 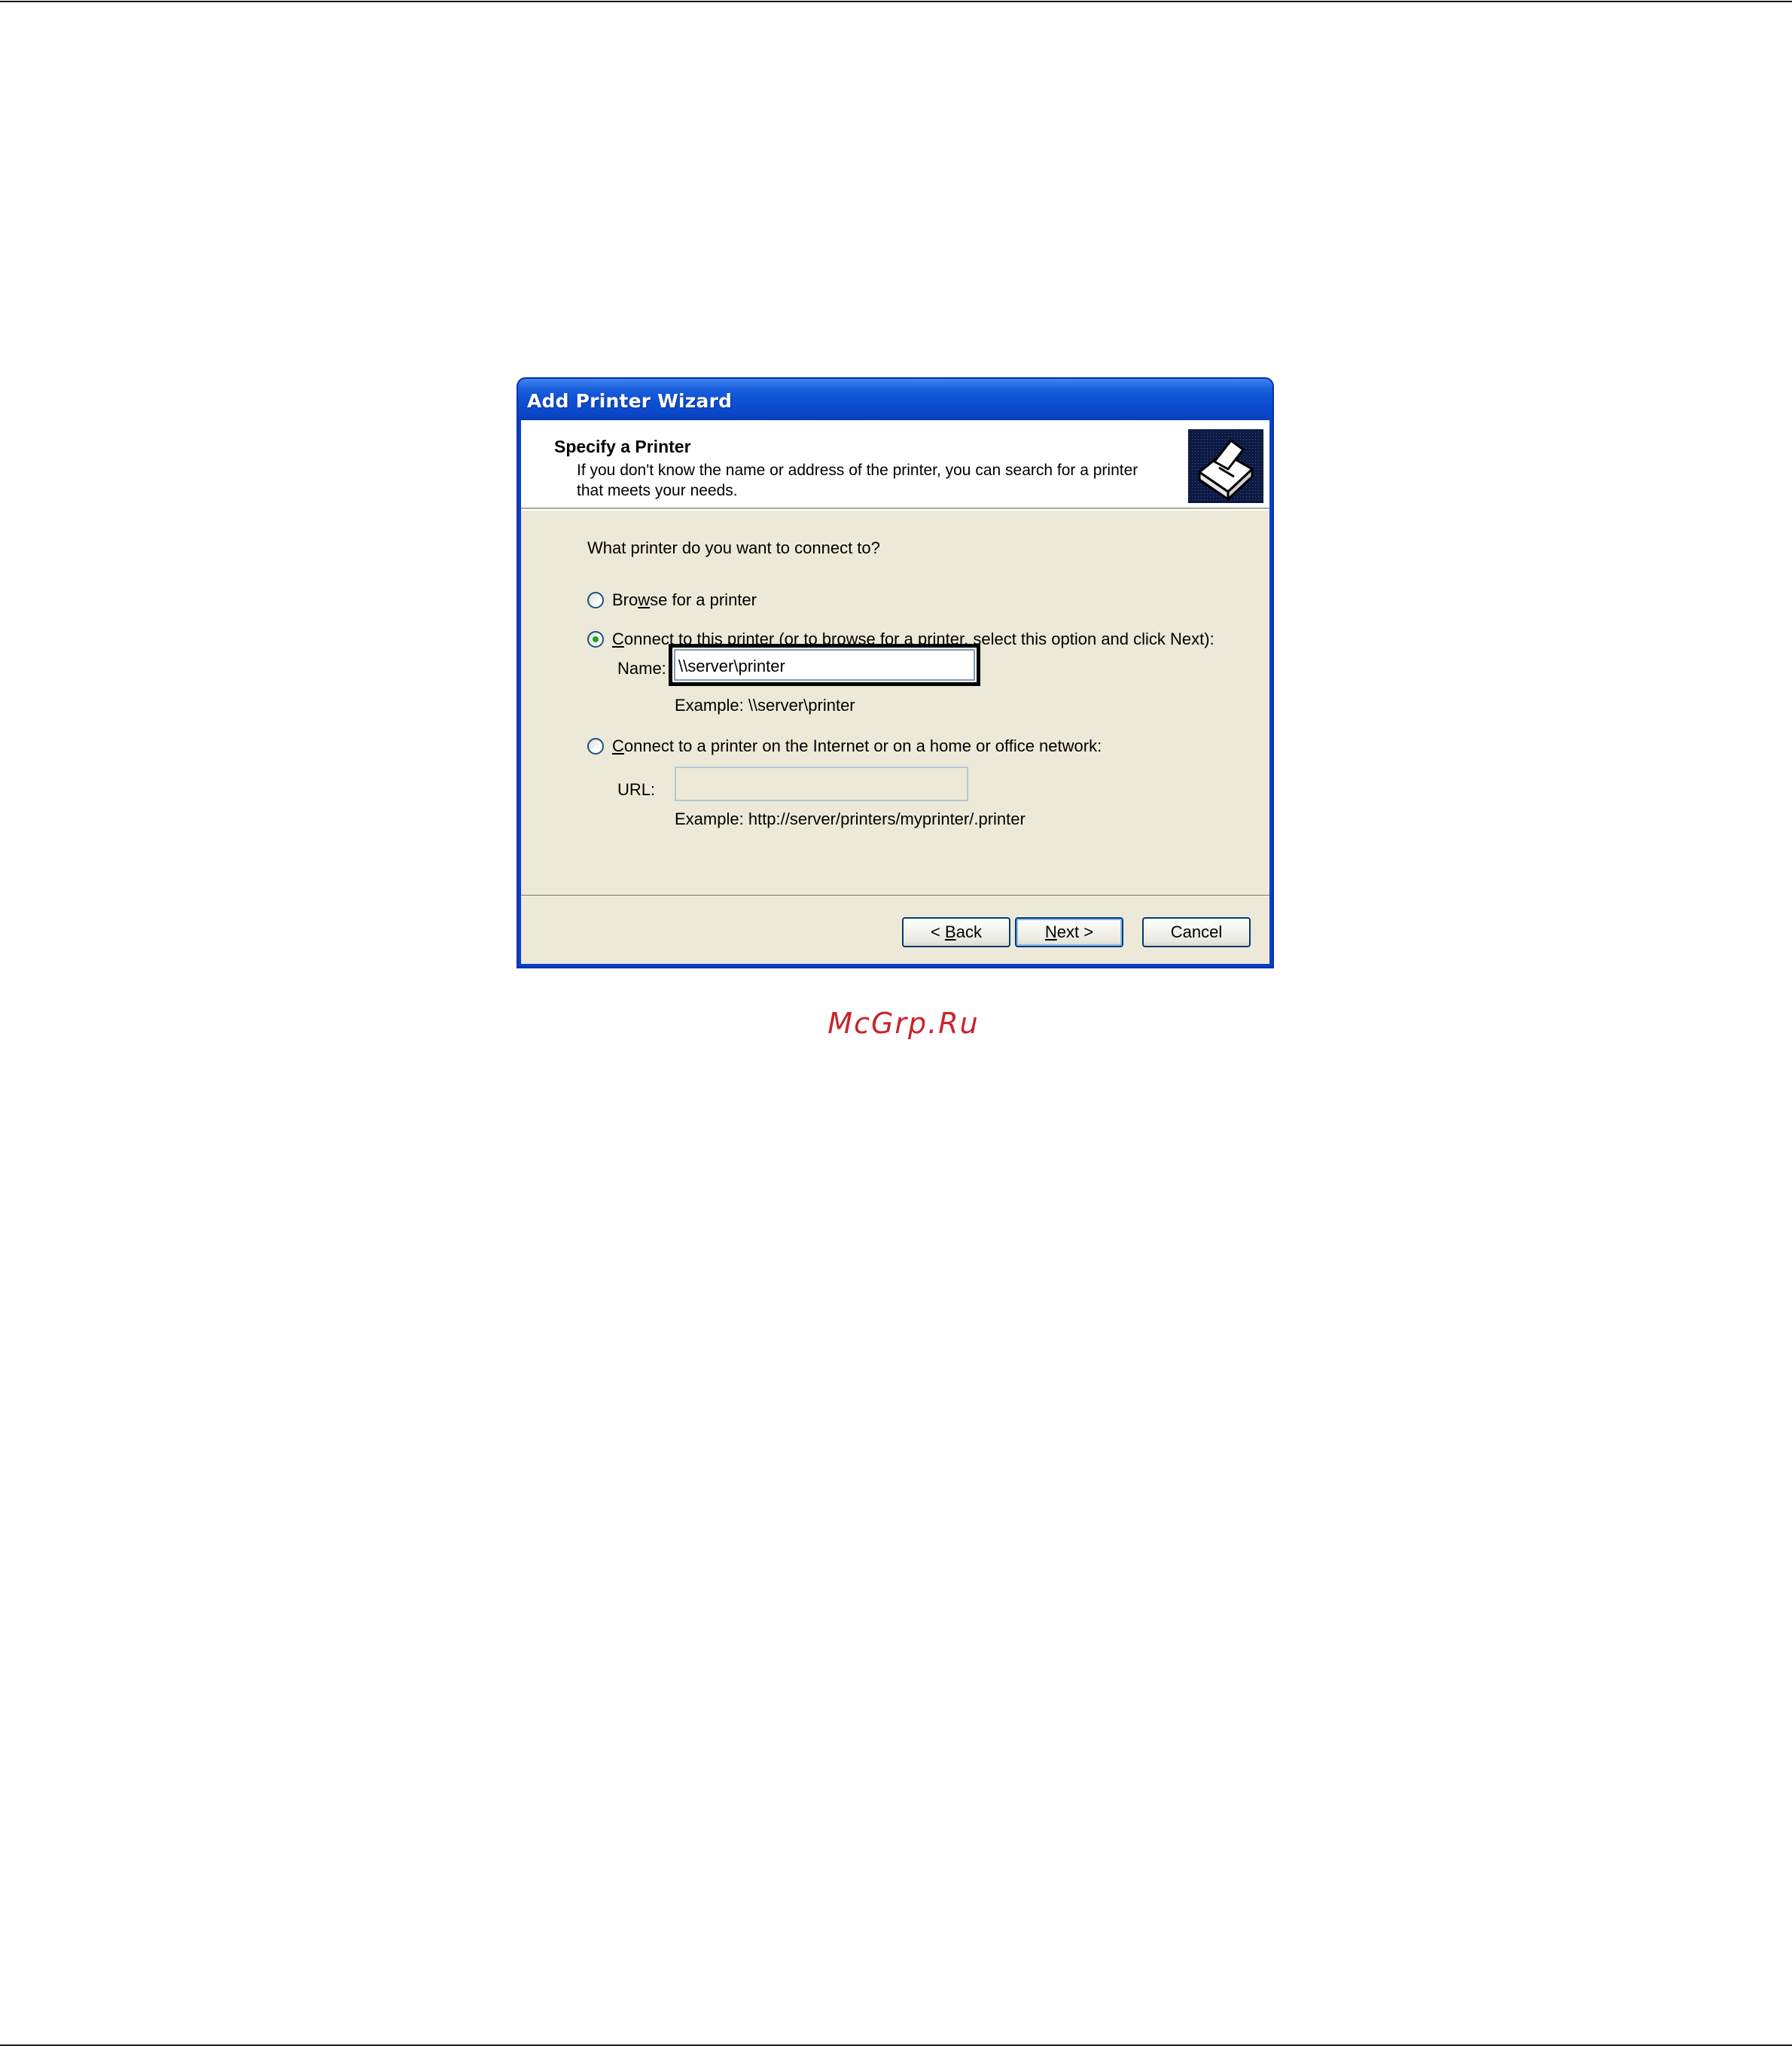 What do you see at coordinates (895, 896) in the screenshot?
I see `button-separator` at bounding box center [895, 896].